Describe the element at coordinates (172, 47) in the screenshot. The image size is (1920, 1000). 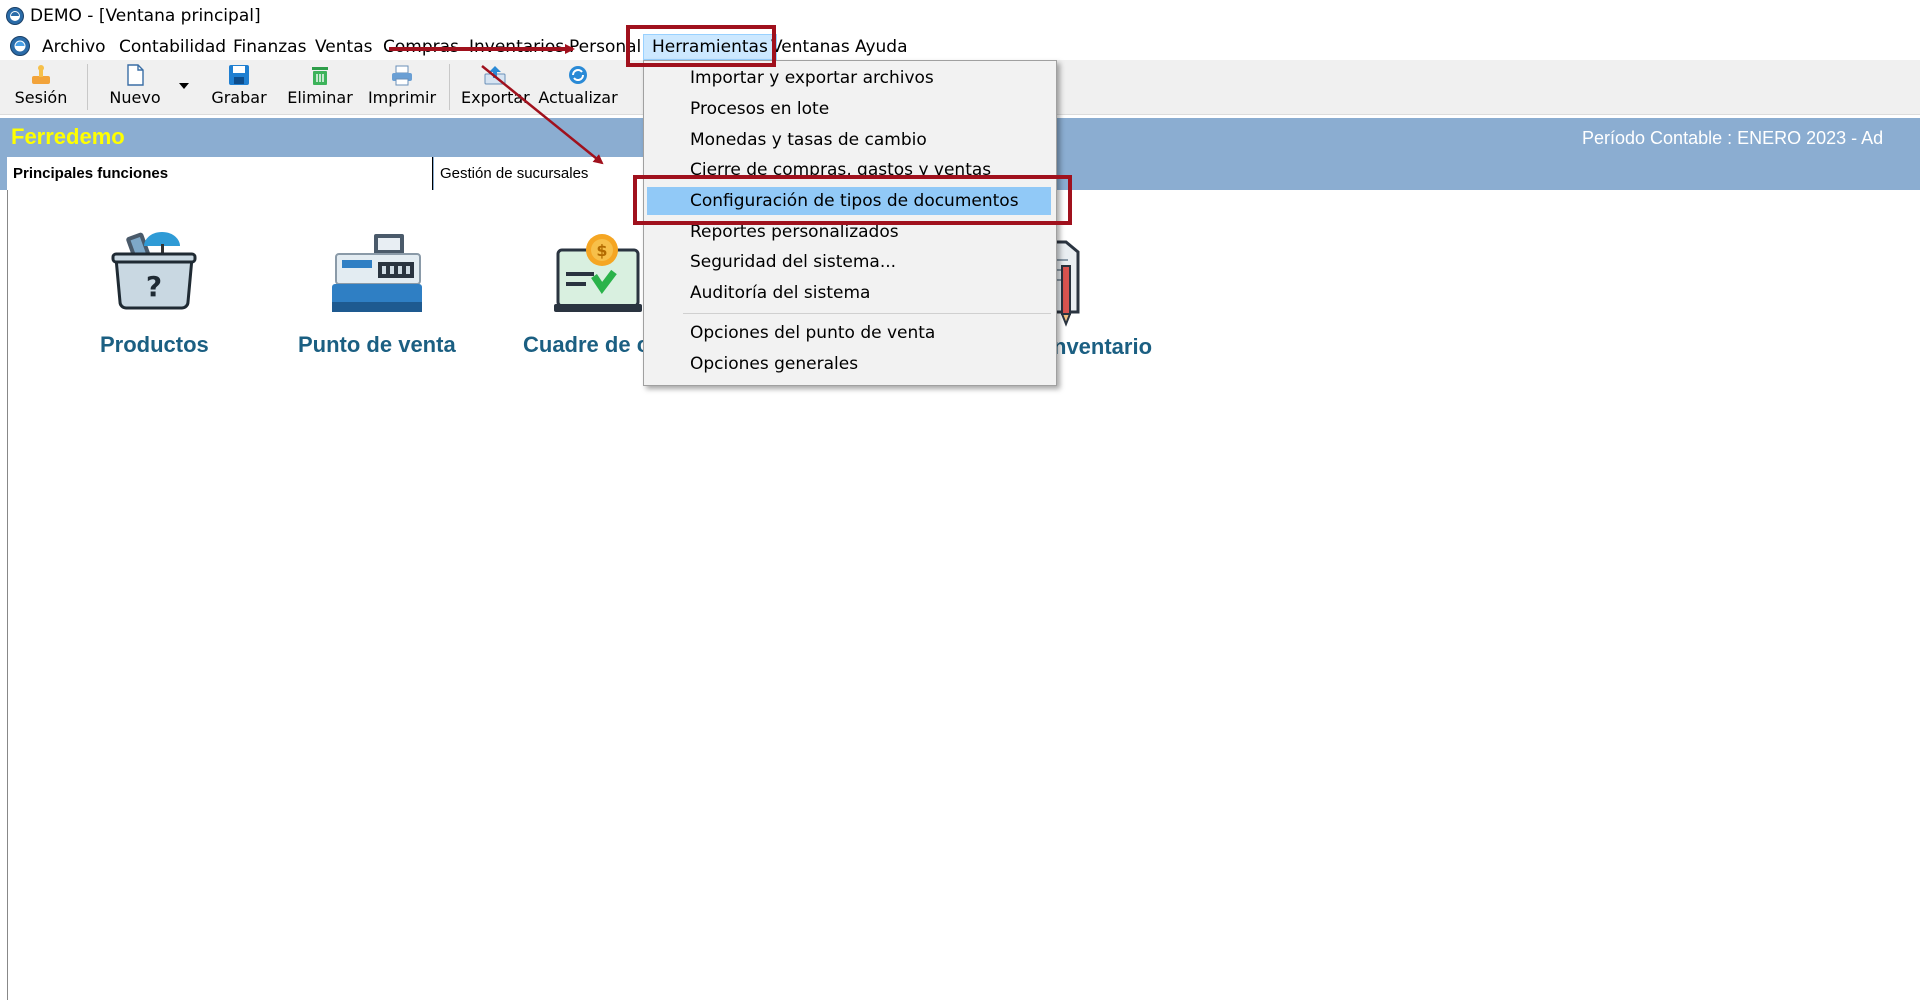
I see `menu-contabilidad: Contabilidad` at that location.